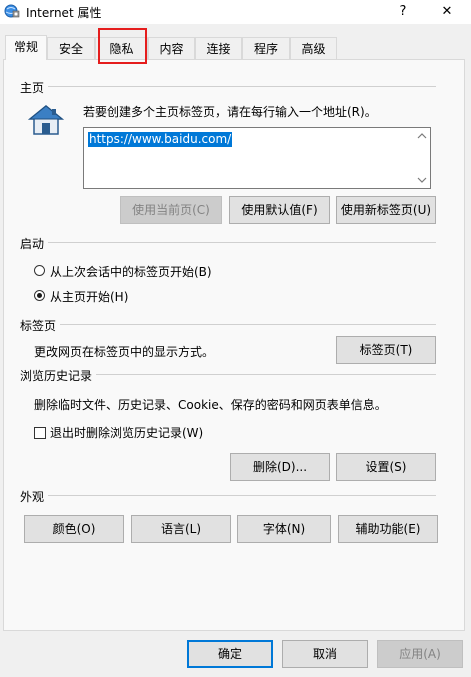 The height and width of the screenshot is (677, 471). What do you see at coordinates (284, 529) in the screenshot?
I see `fonts-button: 字体(N)` at bounding box center [284, 529].